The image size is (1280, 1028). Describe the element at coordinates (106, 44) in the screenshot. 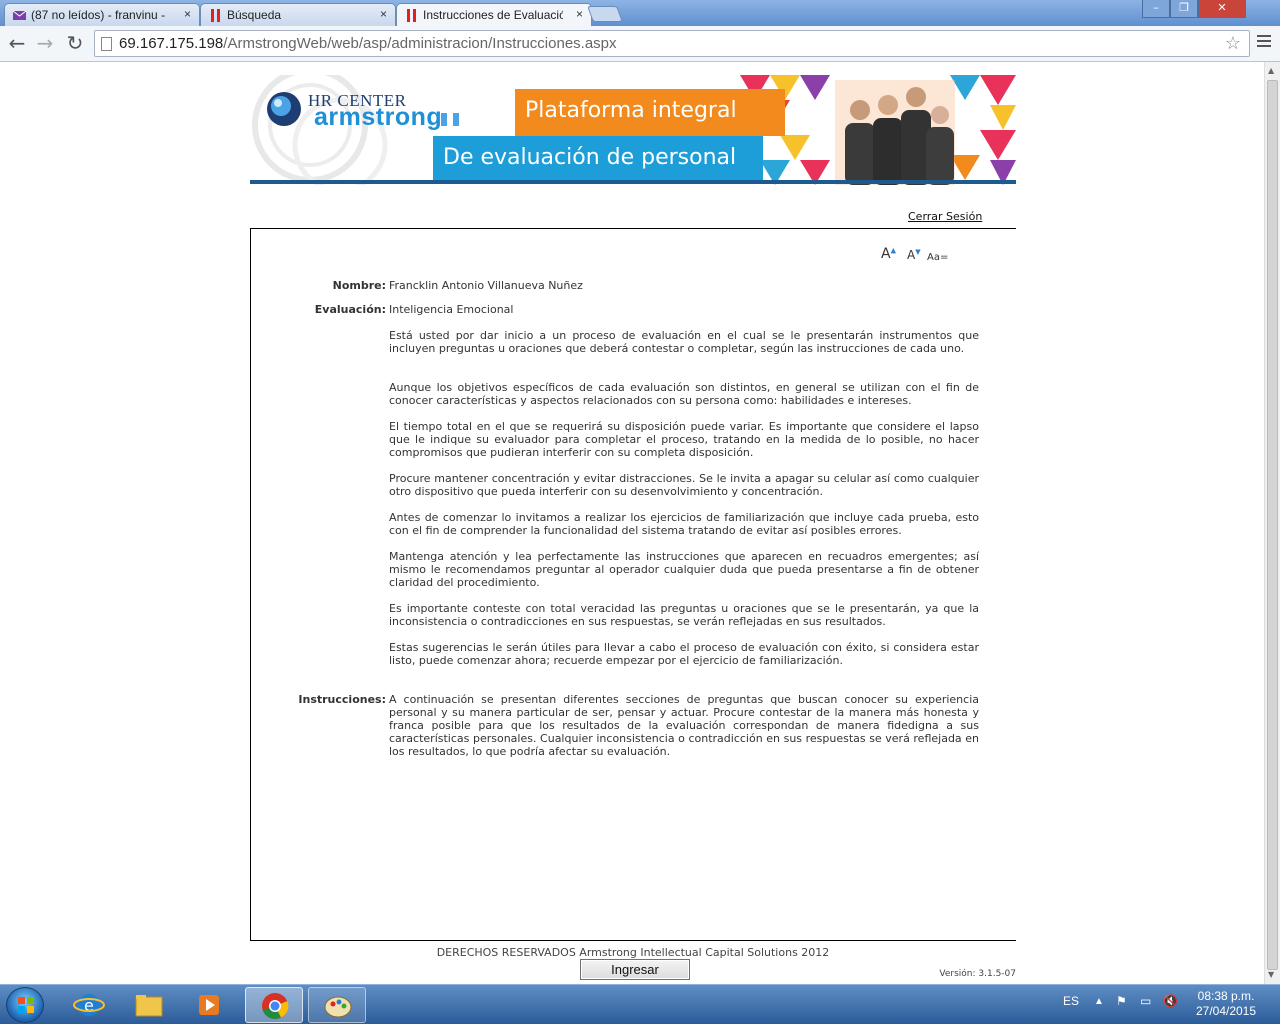

I see `page-icon` at that location.